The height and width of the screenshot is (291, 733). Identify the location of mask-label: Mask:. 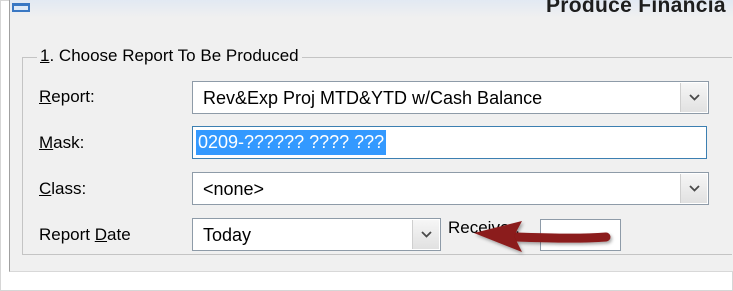
(61, 143).